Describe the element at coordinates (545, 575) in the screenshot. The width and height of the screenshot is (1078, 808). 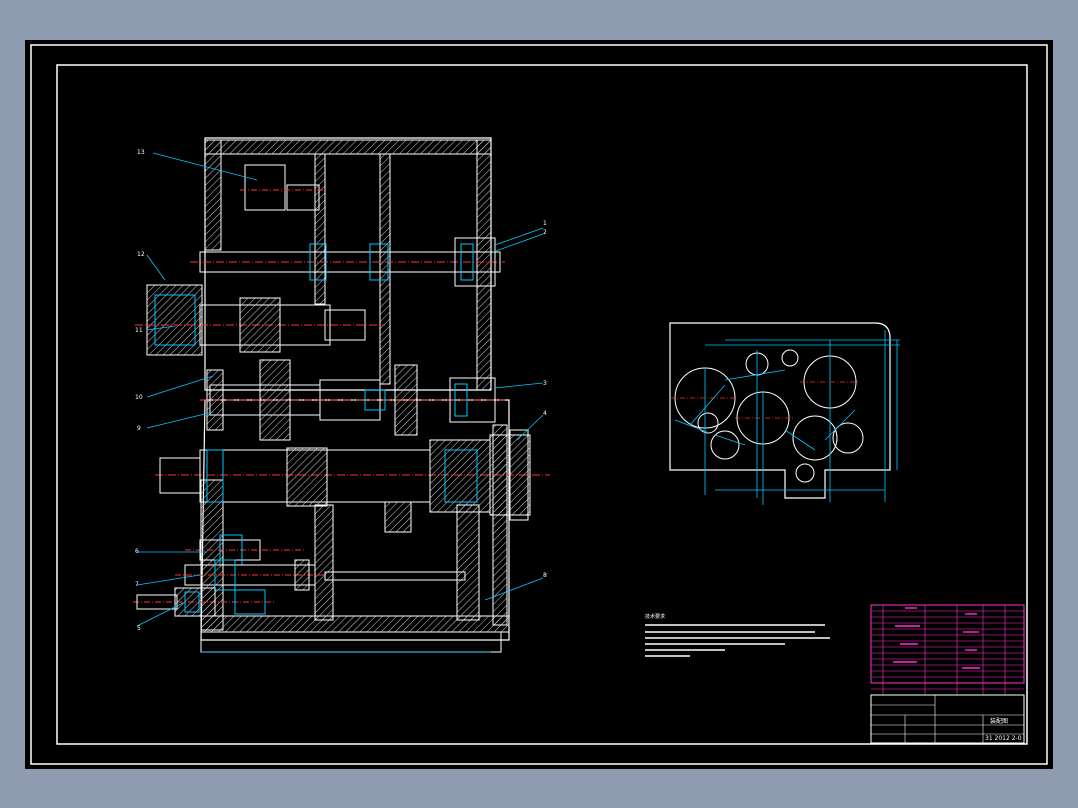
I see `balloon-8: 8` at that location.